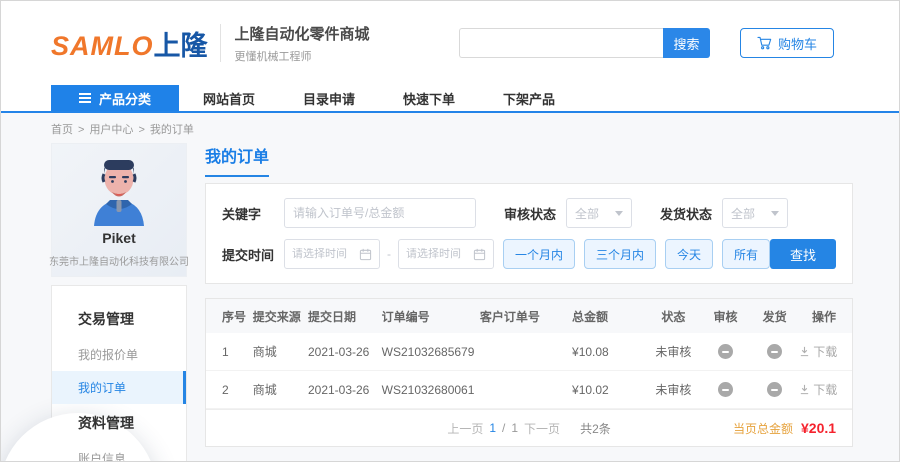 Image resolution: width=900 pixels, height=462 pixels. What do you see at coordinates (405, 316) in the screenshot?
I see `col-order-no: 订单编号` at bounding box center [405, 316].